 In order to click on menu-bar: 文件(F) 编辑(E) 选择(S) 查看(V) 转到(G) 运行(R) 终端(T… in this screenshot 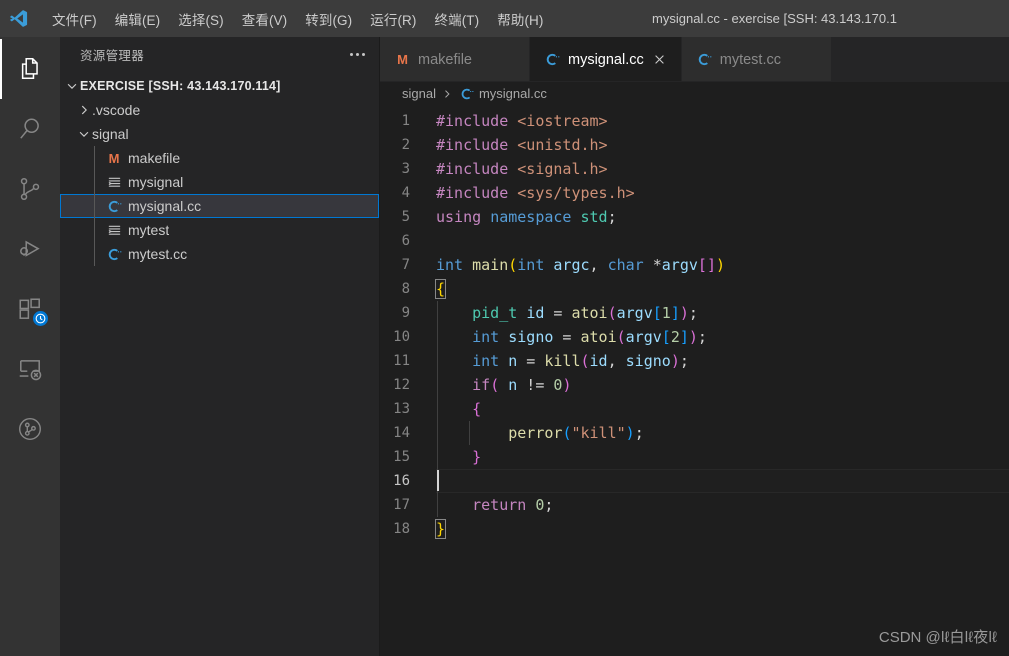, I will do `click(295, 18)`.